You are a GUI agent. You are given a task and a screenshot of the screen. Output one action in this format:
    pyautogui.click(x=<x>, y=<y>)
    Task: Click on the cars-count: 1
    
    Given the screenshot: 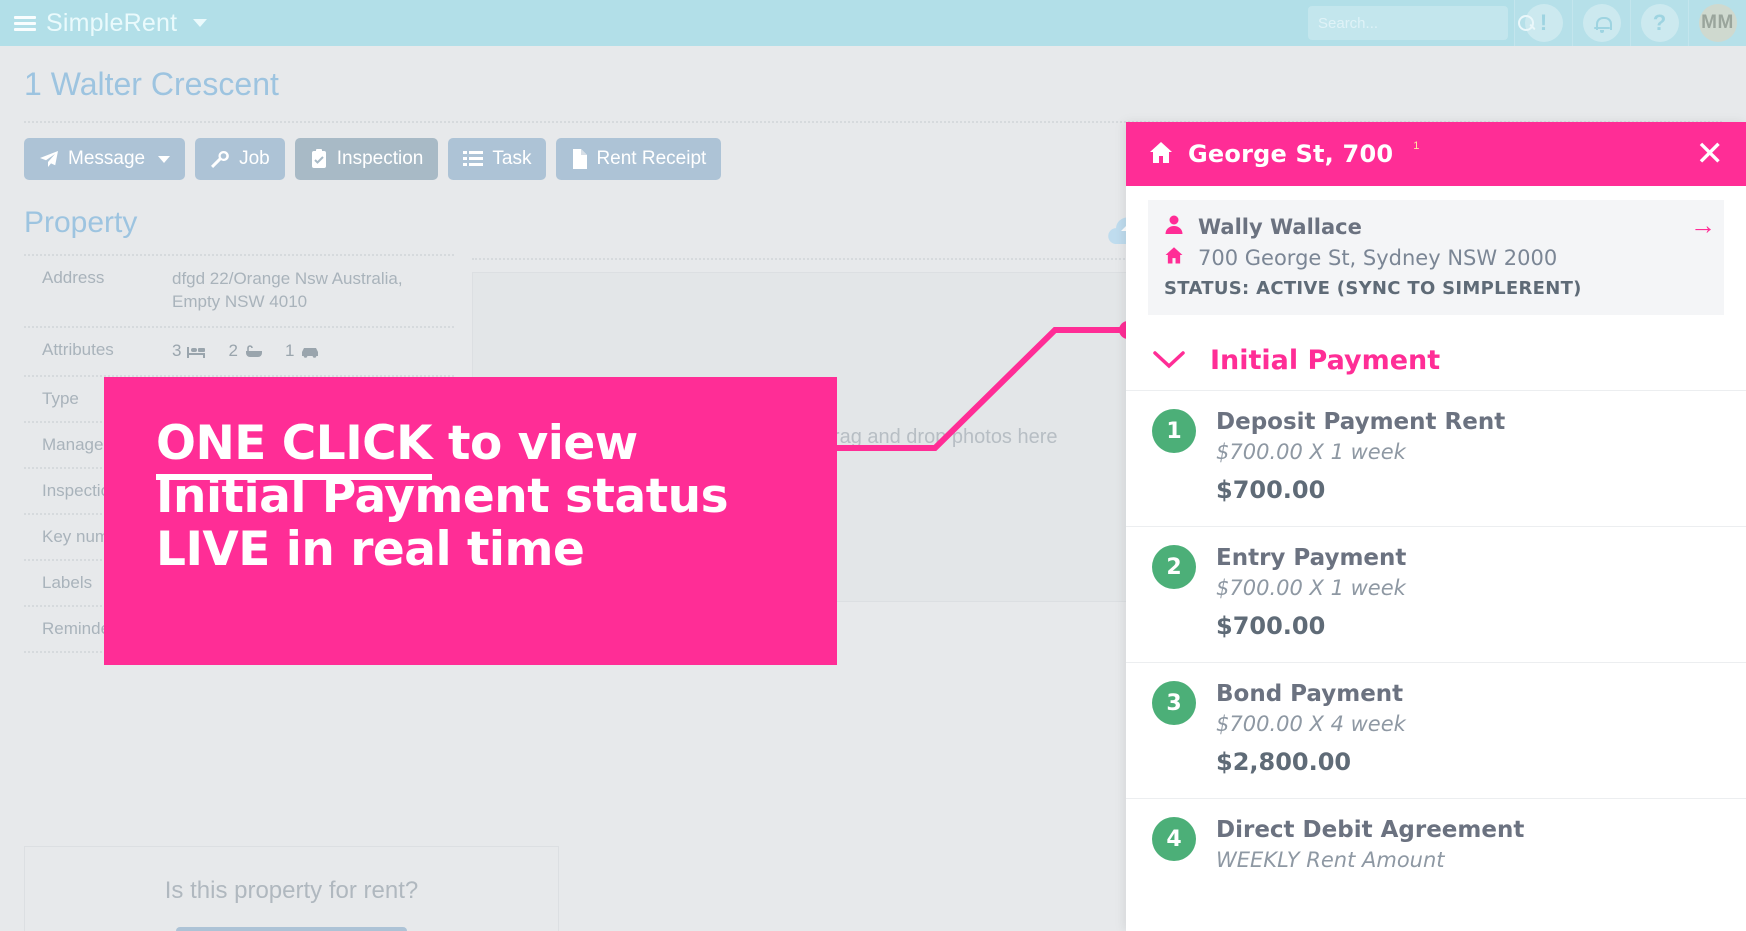 What is the action you would take?
    pyautogui.click(x=289, y=350)
    